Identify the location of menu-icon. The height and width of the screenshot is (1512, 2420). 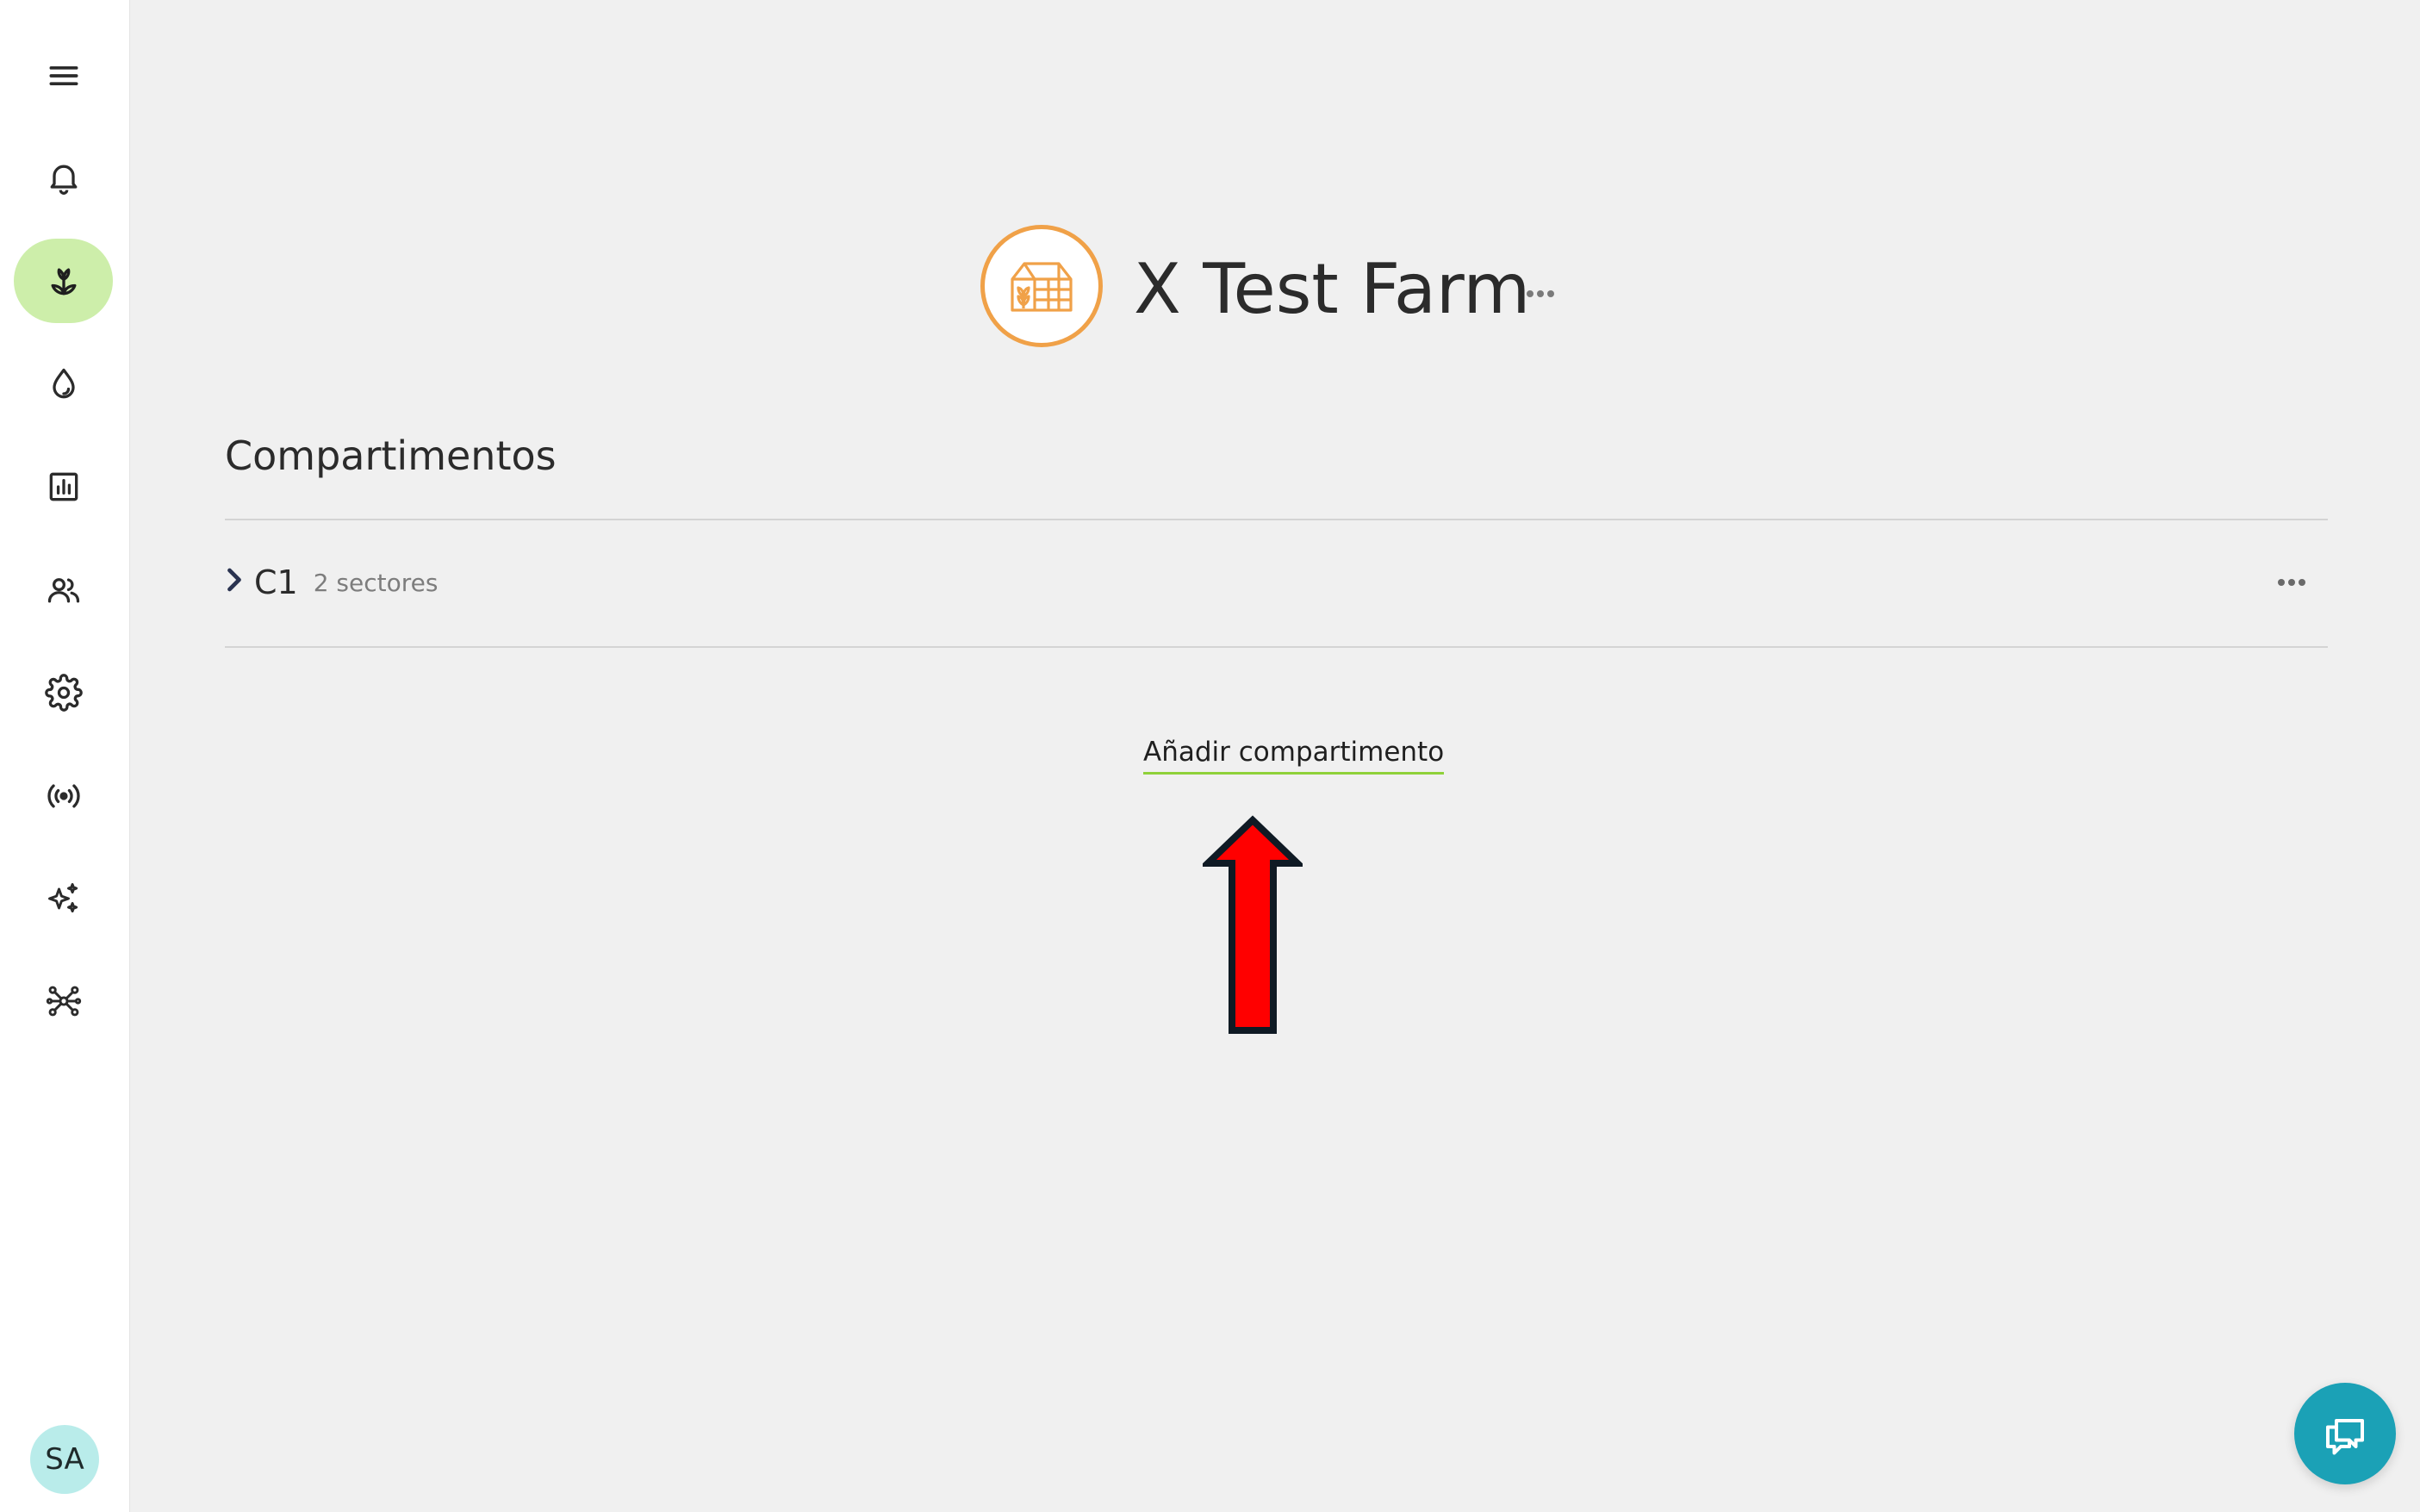
(63, 76).